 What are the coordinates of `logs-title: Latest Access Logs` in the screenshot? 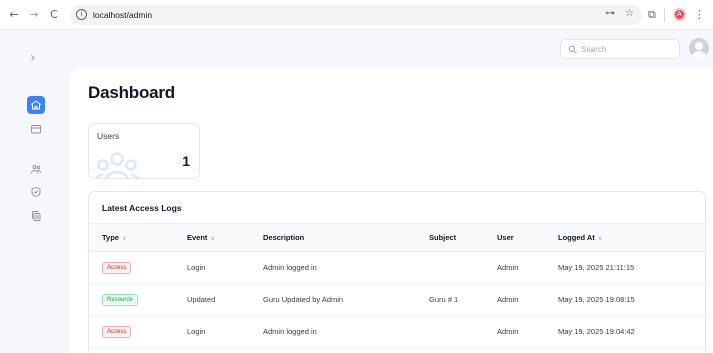 It's located at (142, 208).